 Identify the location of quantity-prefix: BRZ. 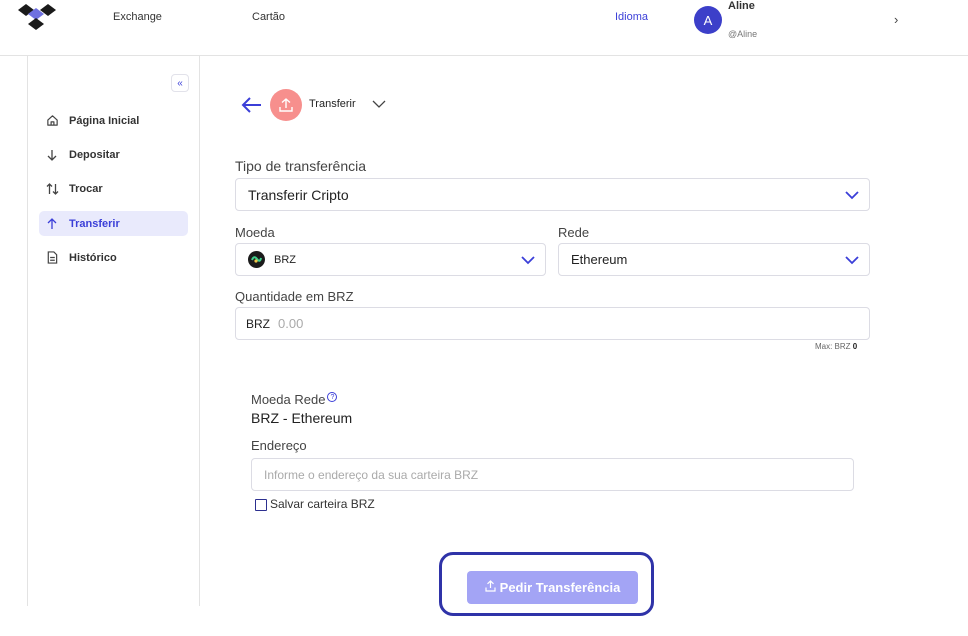
(258, 323).